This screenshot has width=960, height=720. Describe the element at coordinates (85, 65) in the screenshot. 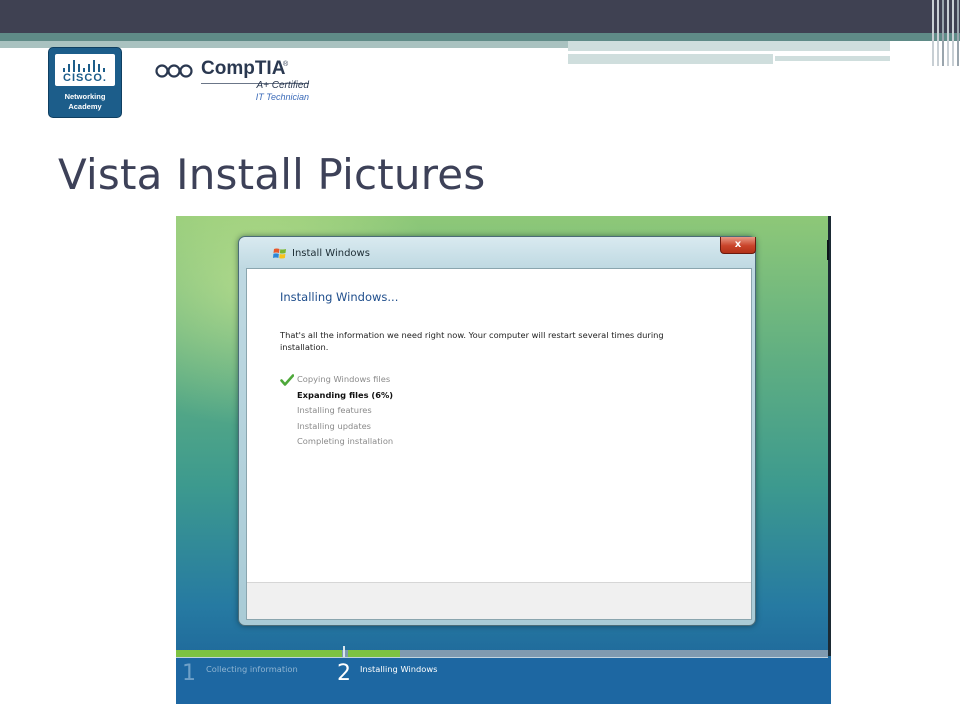

I see `cisco-bars-icon` at that location.